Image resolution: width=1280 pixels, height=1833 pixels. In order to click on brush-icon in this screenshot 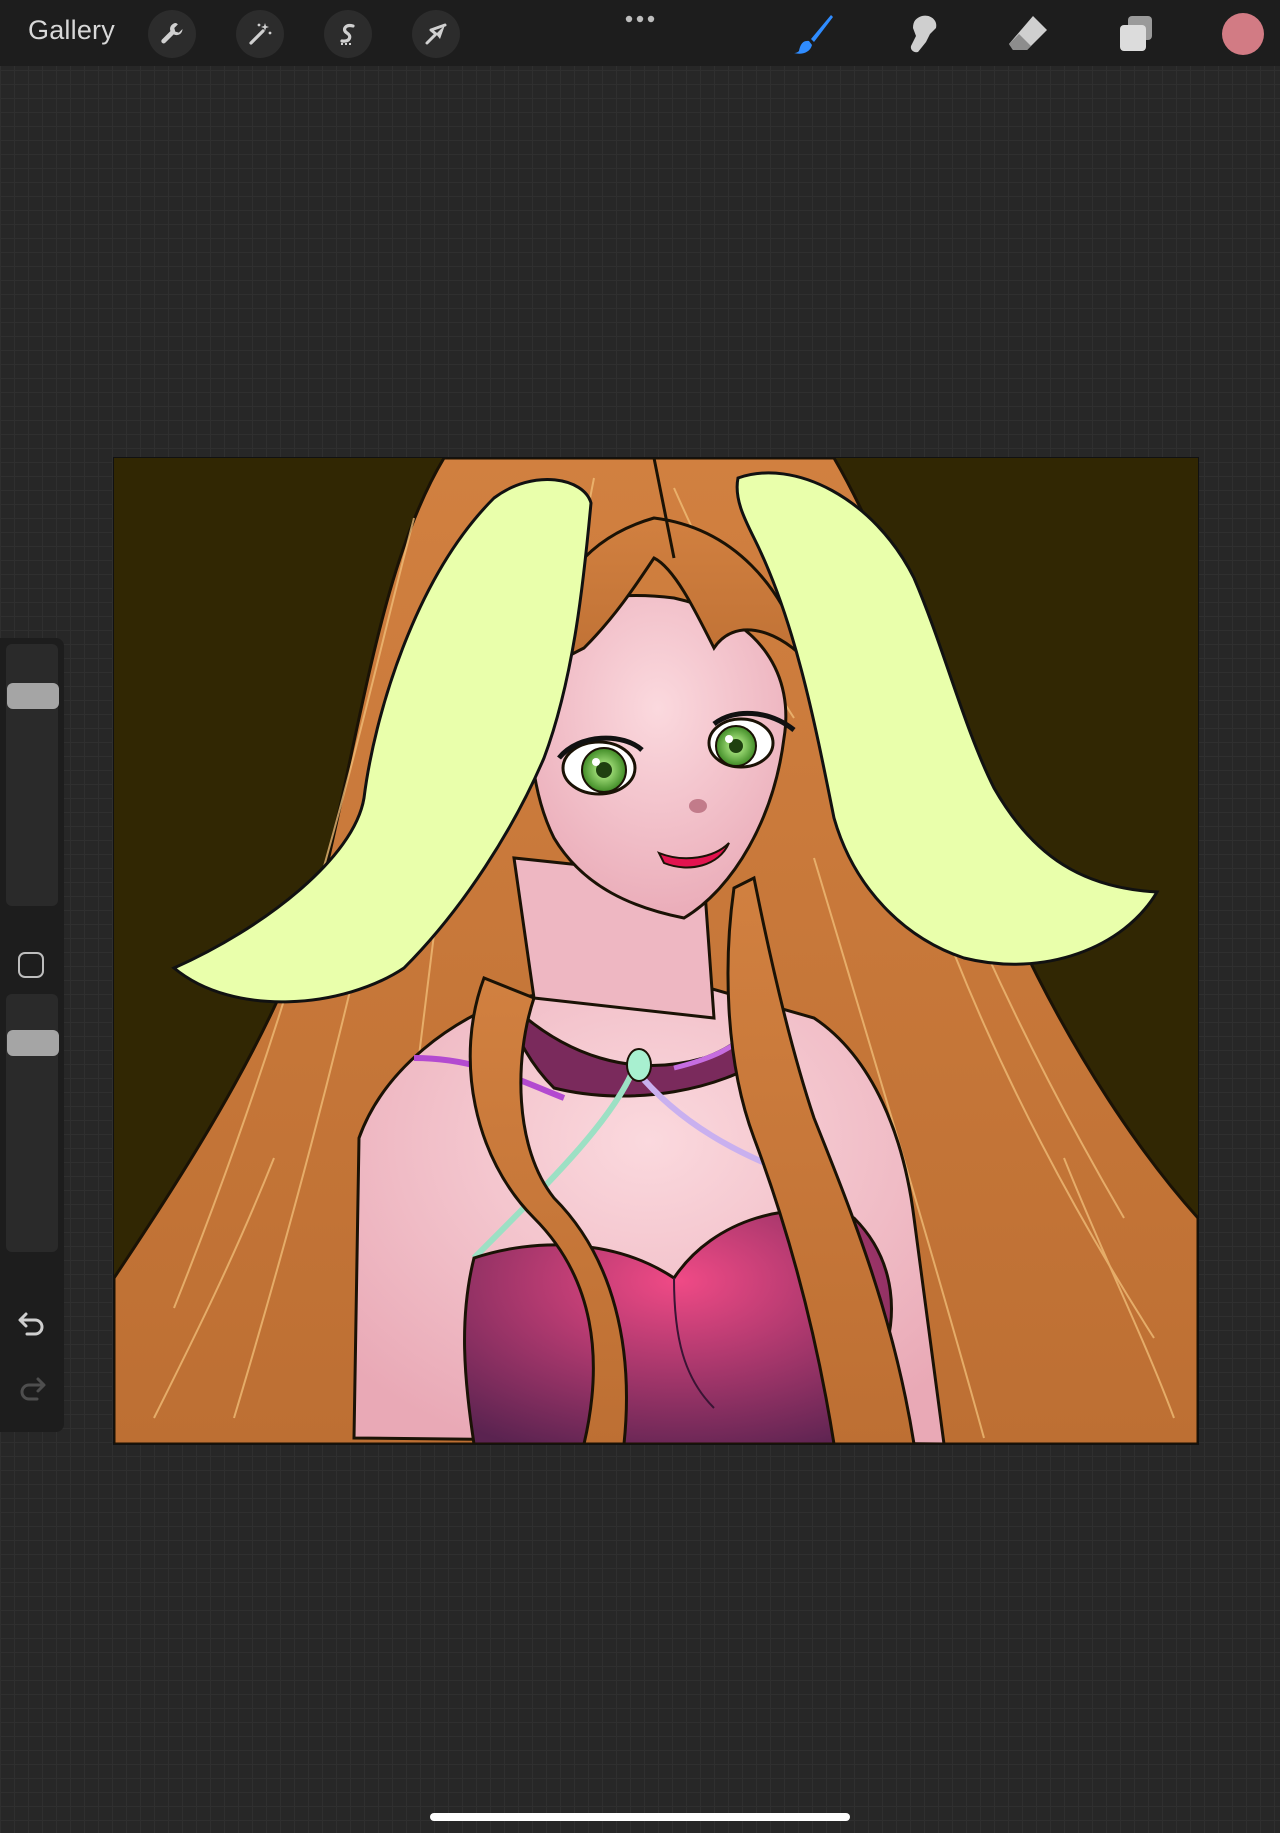, I will do `click(813, 34)`.